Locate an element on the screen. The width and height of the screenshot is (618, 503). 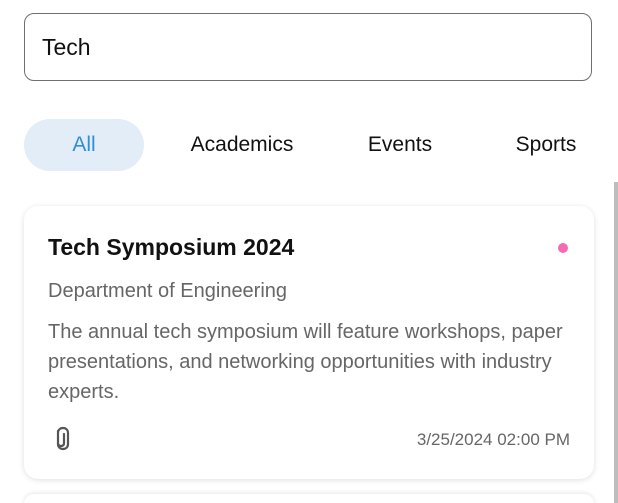
tab-sports: Sports is located at coordinates (546, 145).